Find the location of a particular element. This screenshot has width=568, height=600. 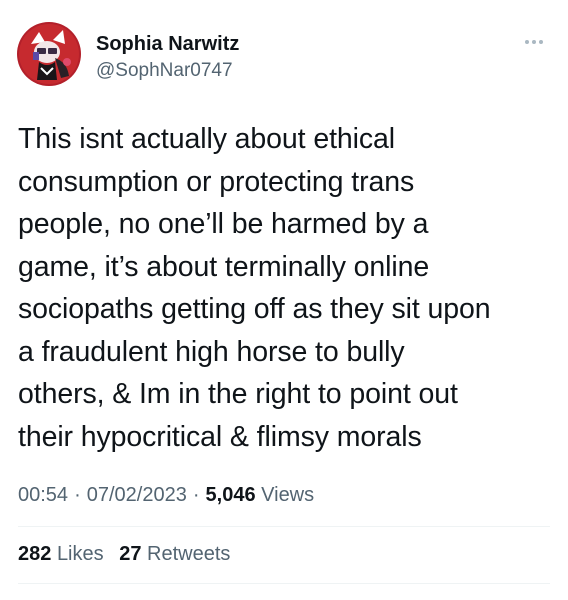

more-horizontal-icon is located at coordinates (534, 42).